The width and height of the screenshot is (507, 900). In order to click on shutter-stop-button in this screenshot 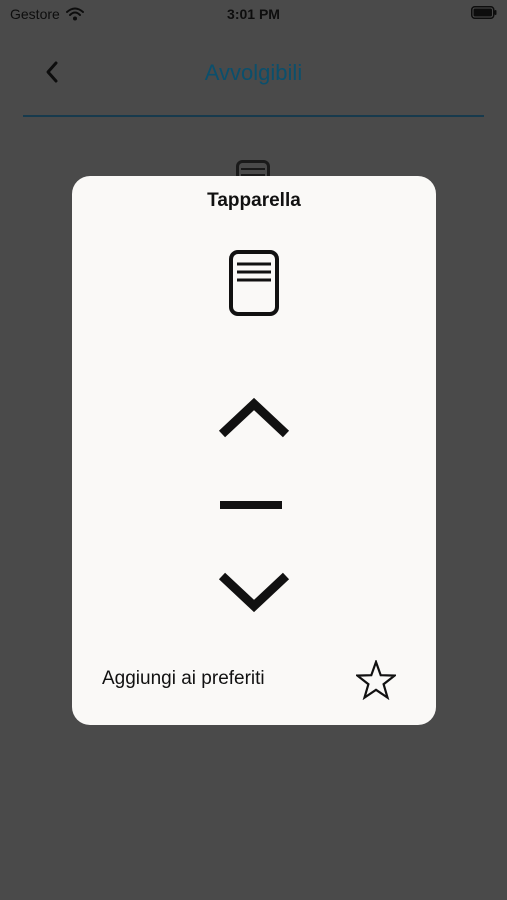, I will do `click(251, 505)`.